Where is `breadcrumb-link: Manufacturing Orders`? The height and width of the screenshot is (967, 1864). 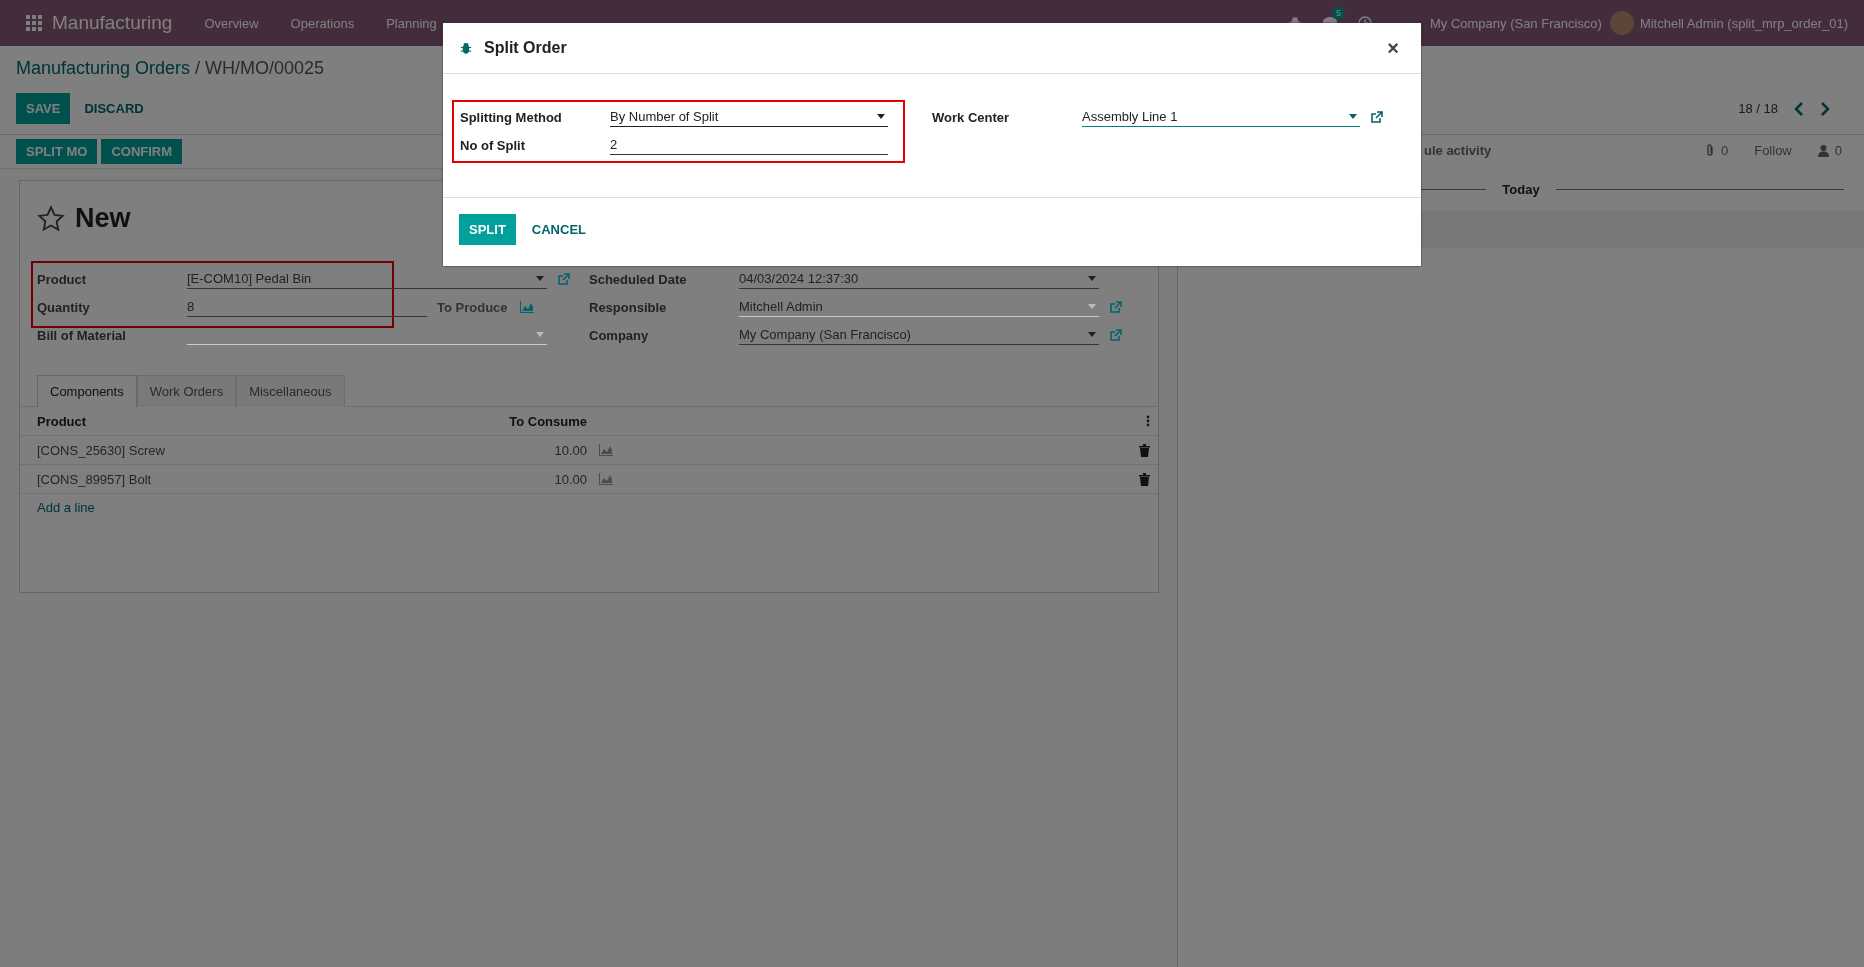 breadcrumb-link: Manufacturing Orders is located at coordinates (103, 68).